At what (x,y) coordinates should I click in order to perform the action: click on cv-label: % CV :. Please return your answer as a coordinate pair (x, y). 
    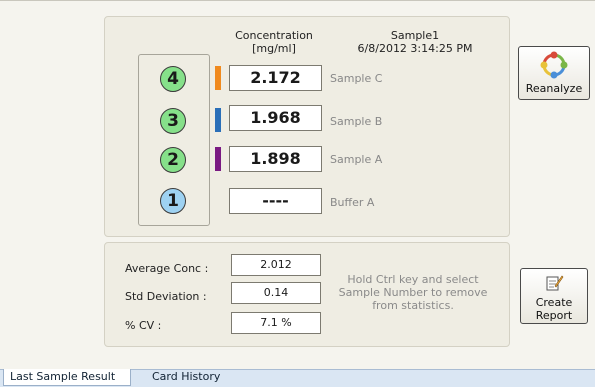
    Looking at the image, I should click on (143, 325).